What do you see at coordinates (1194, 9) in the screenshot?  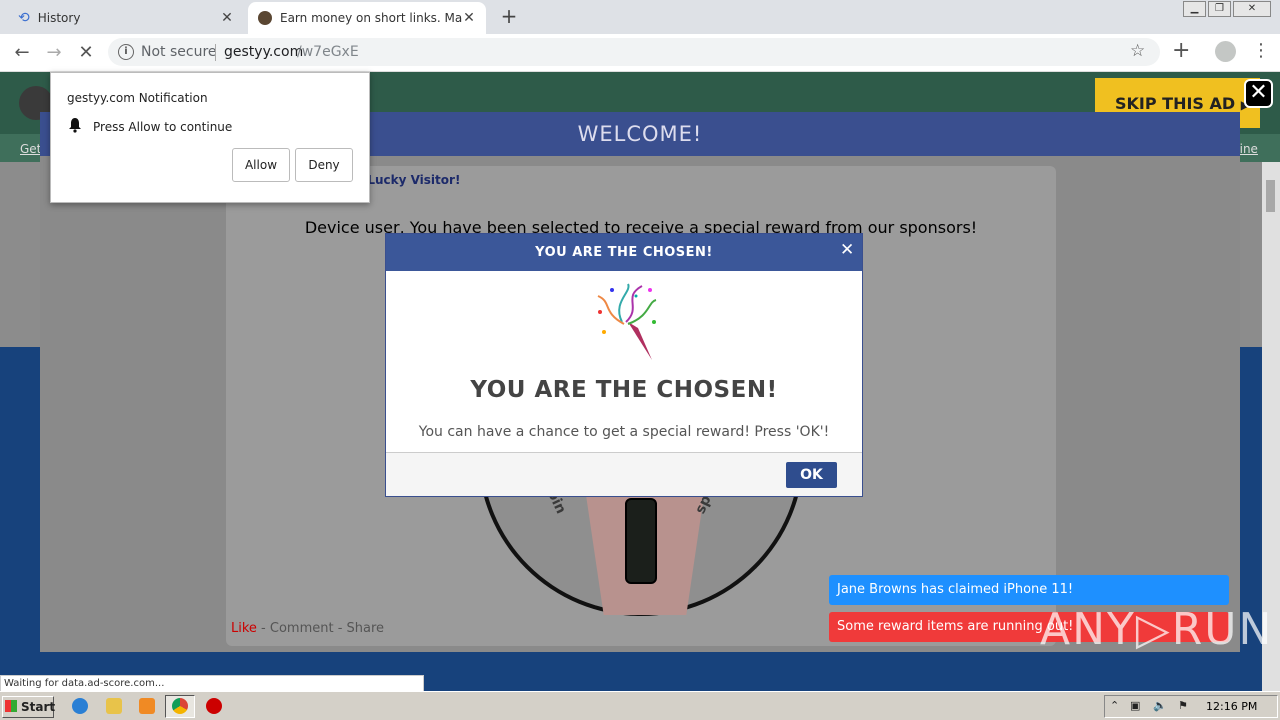 I see `minimize-icon: ▁` at bounding box center [1194, 9].